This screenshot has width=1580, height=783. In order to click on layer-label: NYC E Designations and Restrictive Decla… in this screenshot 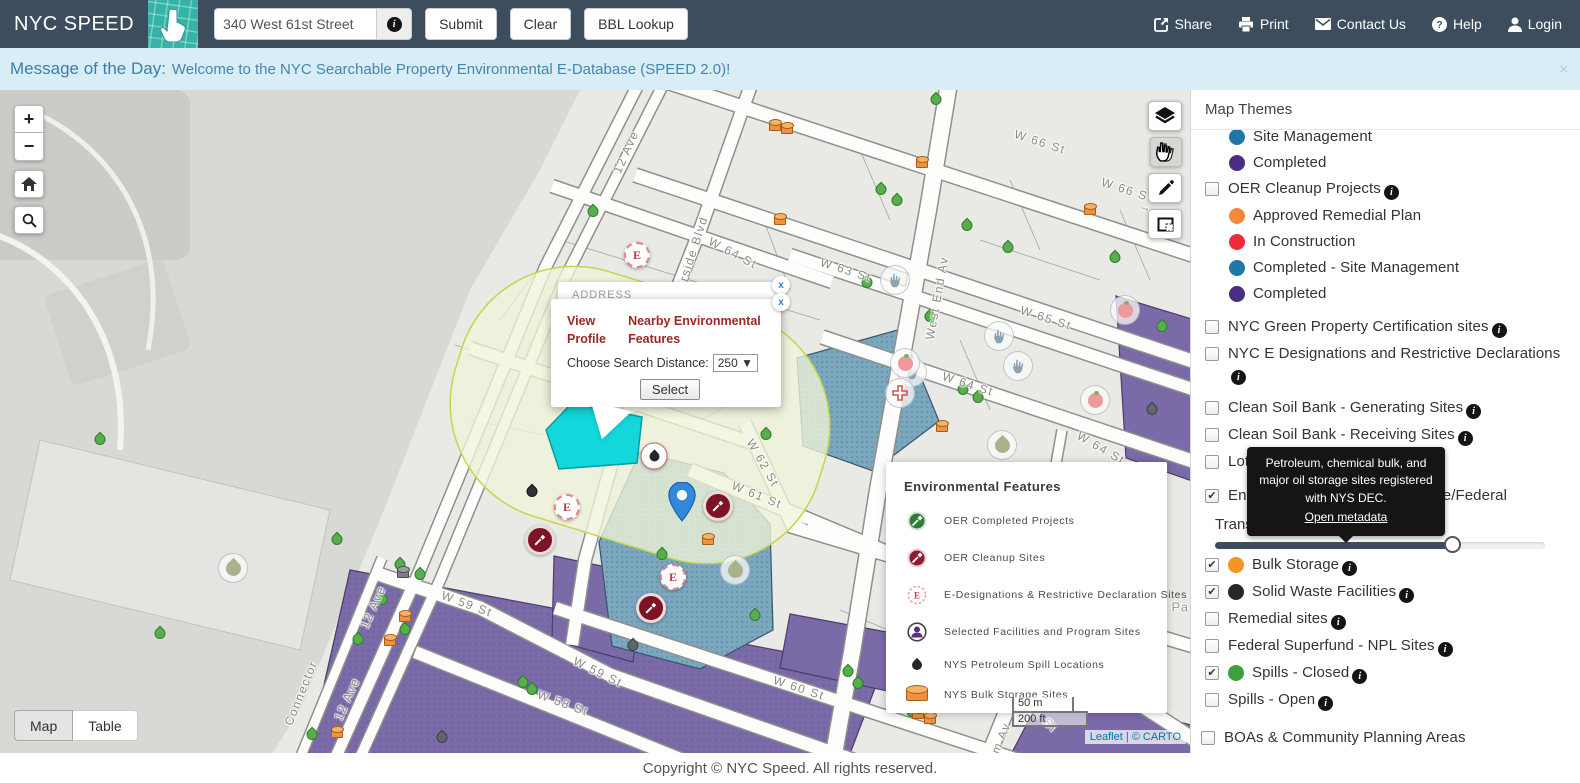, I will do `click(1394, 365)`.